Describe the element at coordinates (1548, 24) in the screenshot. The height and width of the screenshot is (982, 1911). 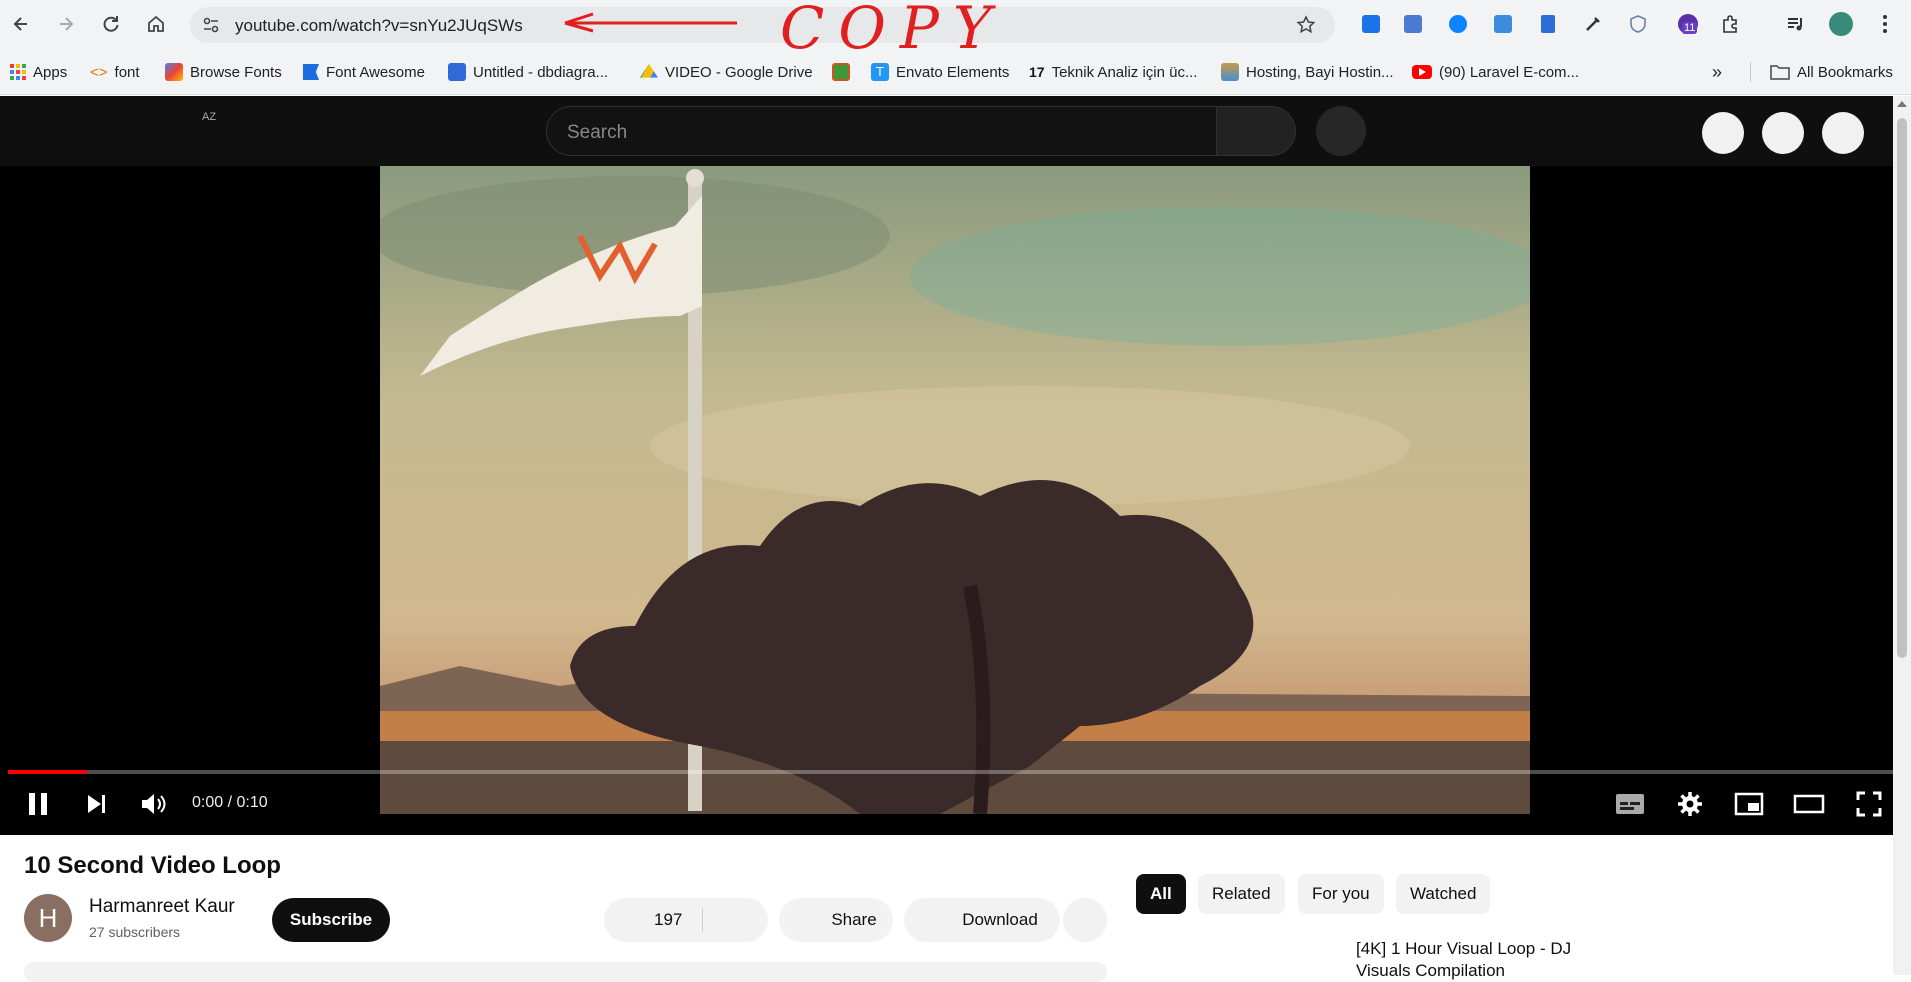
I see `docs-extension-icon` at that location.